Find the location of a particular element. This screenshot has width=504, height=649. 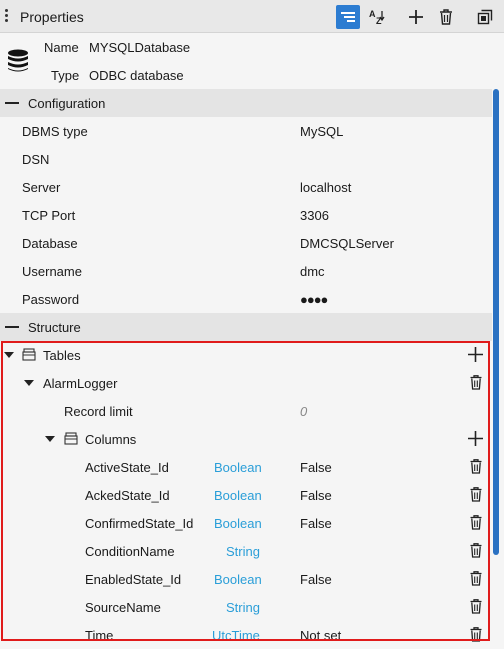

delete-button is located at coordinates (446, 17).